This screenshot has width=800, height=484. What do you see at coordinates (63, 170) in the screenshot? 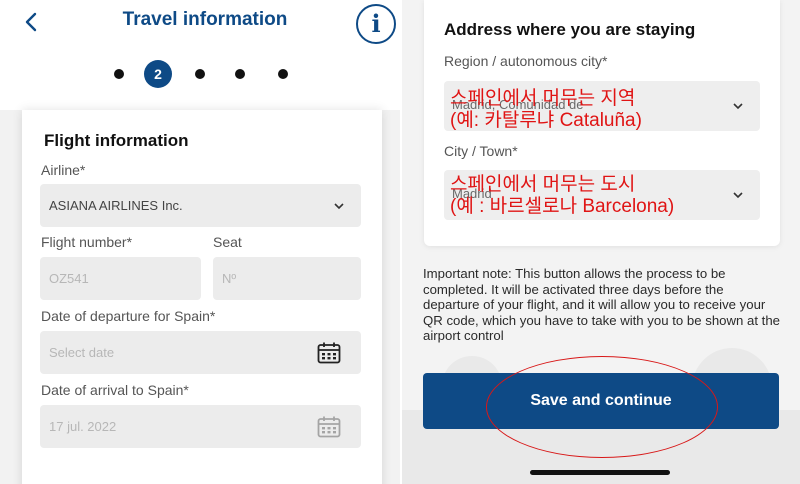
I see `airline-label: Airline*` at bounding box center [63, 170].